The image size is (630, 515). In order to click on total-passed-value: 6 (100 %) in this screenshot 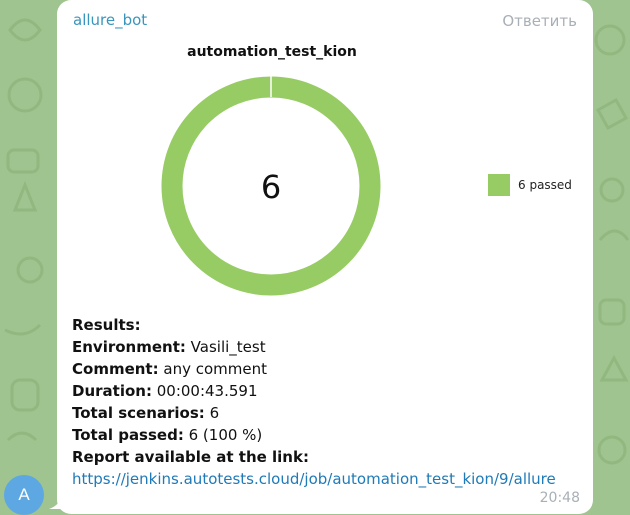, I will do `click(225, 435)`.